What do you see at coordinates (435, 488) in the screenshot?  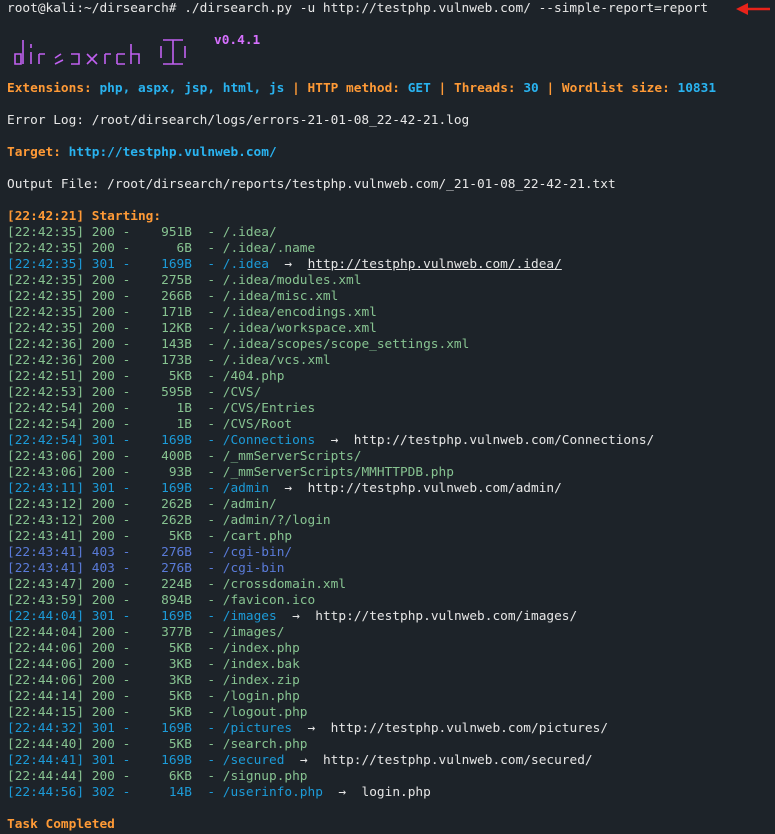 I see `redirect-url-link: http://testphp.vulnweb.com/admin/` at bounding box center [435, 488].